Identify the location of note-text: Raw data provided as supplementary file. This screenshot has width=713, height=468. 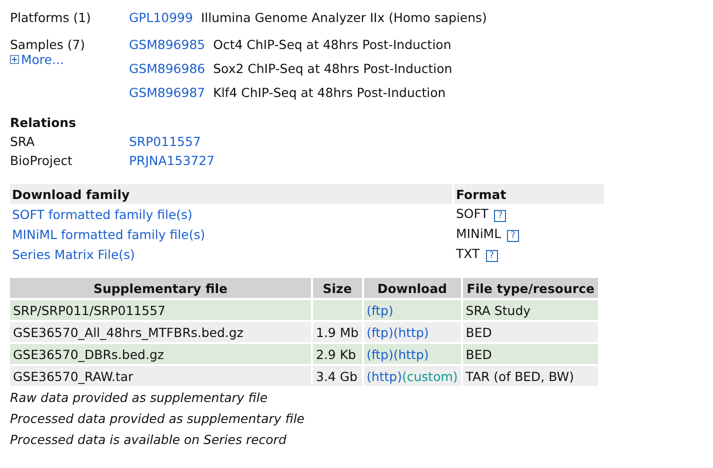
(139, 398).